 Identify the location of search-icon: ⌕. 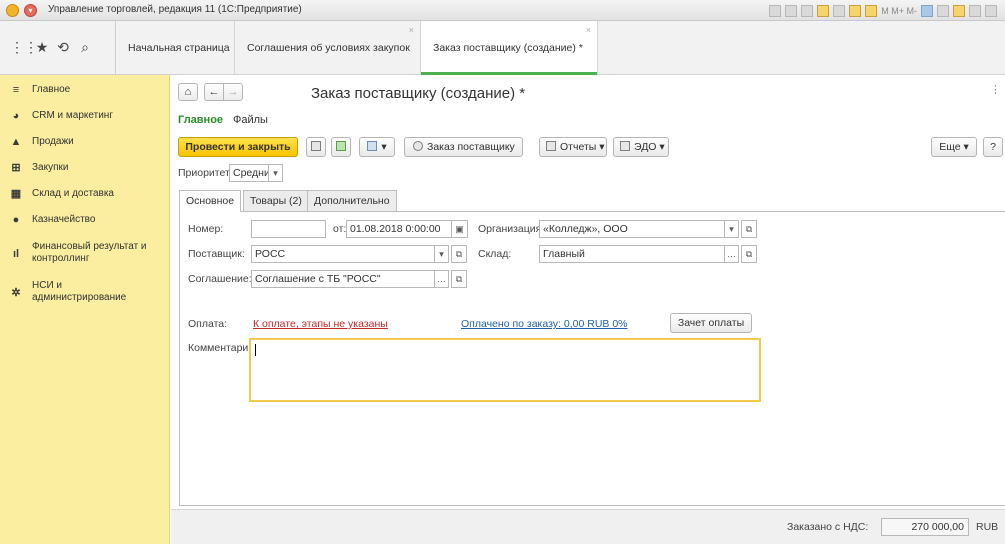
(85, 47).